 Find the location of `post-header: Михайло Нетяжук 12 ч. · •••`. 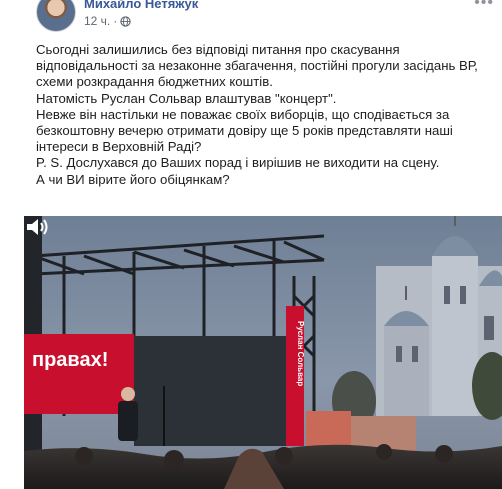

post-header: Михайло Нетяжук 12 ч. · ••• is located at coordinates (251, 18).